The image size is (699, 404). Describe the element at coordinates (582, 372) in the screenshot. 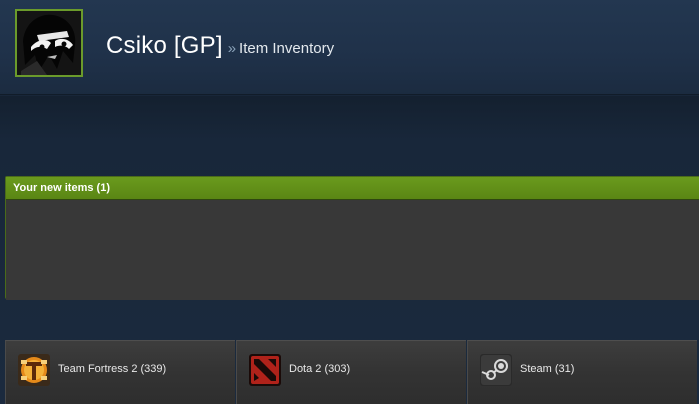

I see `game-tab-steam: Steam (31)` at that location.